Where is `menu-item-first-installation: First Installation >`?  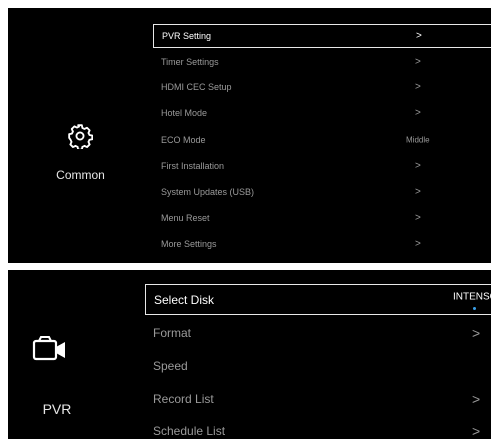
menu-item-first-installation: First Installation > is located at coordinates (322, 166).